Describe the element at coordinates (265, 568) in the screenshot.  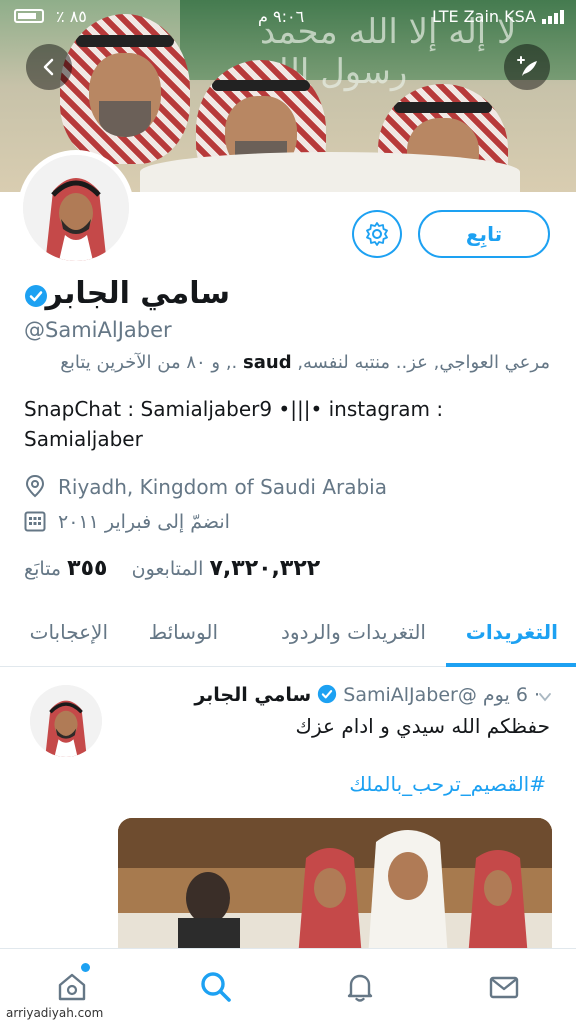
I see `followers-count: ٧,٣٢٠,٣٢٢` at that location.